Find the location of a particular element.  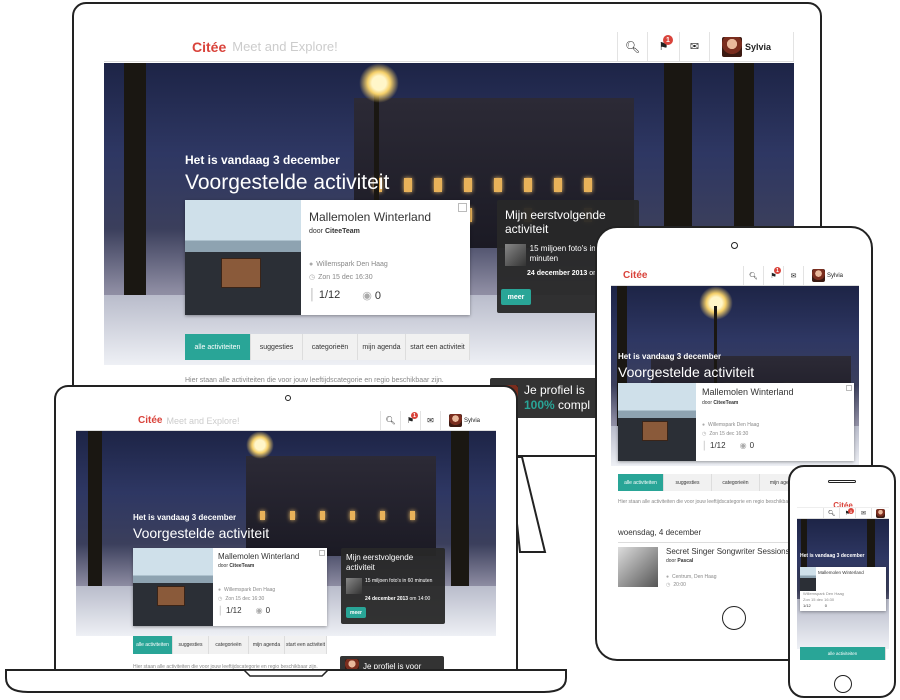

eye-icon: ◉ is located at coordinates (367, 296).